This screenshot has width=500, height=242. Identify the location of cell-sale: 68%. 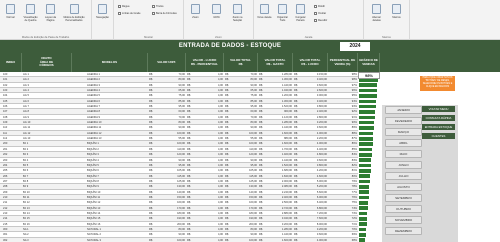
(343, 240).